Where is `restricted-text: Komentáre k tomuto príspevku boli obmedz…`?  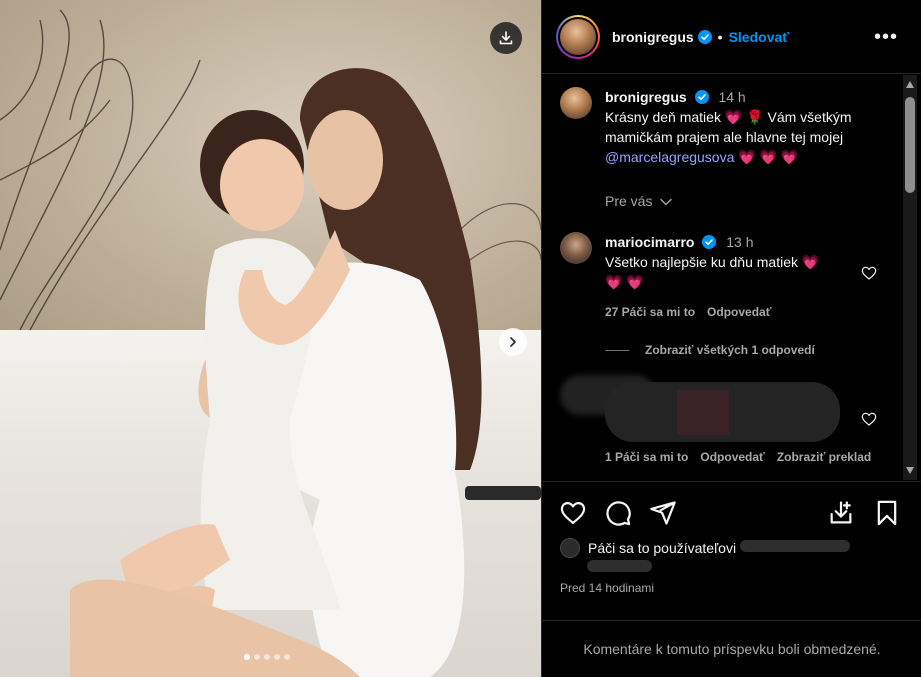 restricted-text: Komentáre k tomuto príspevku boli obmedz… is located at coordinates (732, 649).